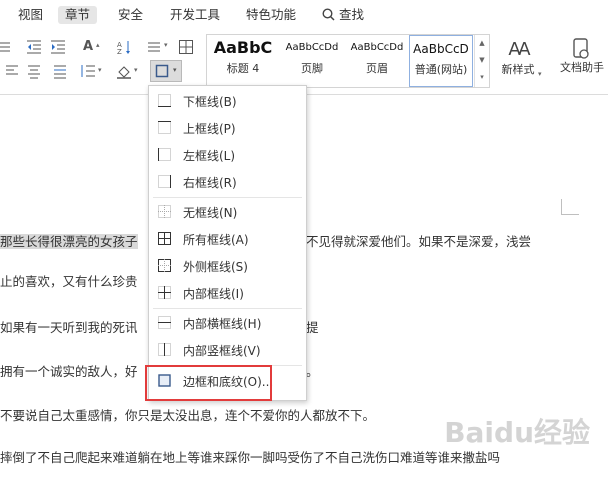 This screenshot has width=608, height=483. What do you see at coordinates (88, 71) in the screenshot?
I see `paragraph-spacing-icon` at bounding box center [88, 71].